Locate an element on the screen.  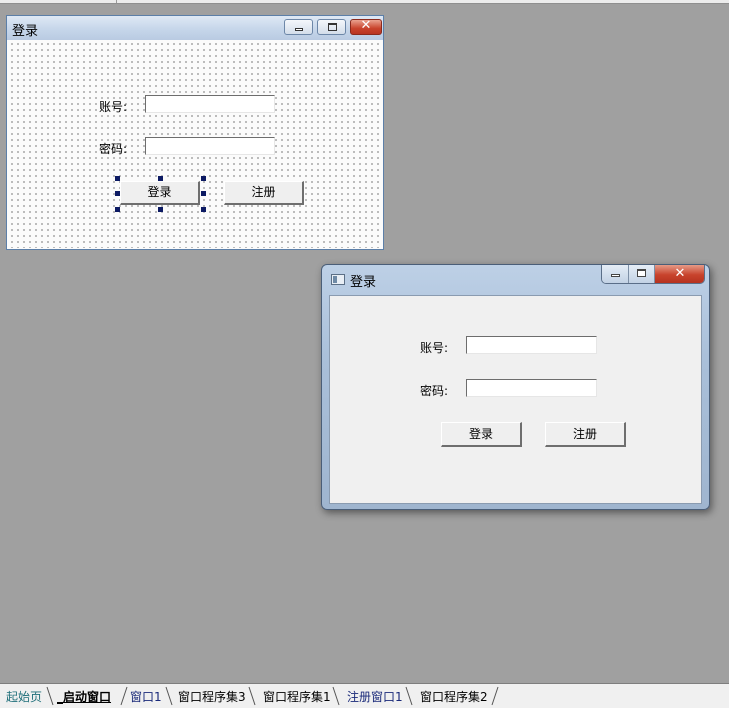
preview-minimize-button is located at coordinates (615, 274).